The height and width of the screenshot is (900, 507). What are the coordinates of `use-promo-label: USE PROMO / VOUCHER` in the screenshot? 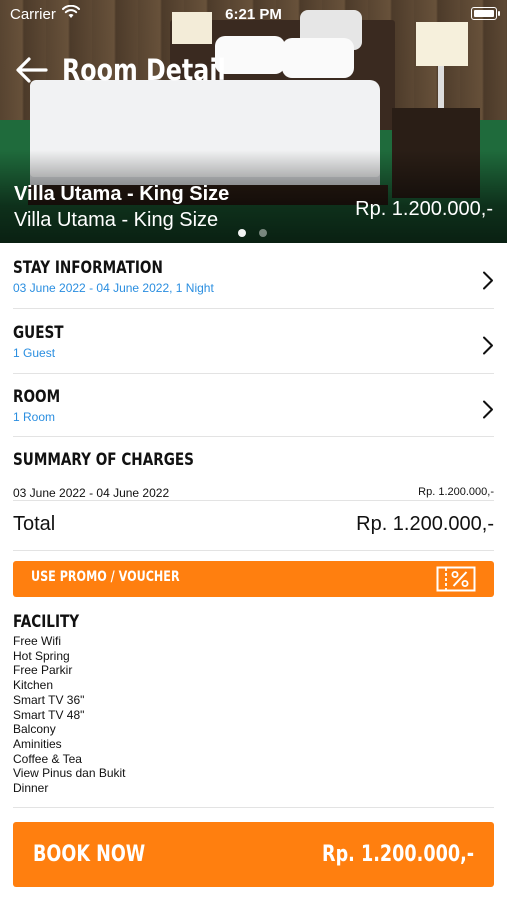 It's located at (105, 577).